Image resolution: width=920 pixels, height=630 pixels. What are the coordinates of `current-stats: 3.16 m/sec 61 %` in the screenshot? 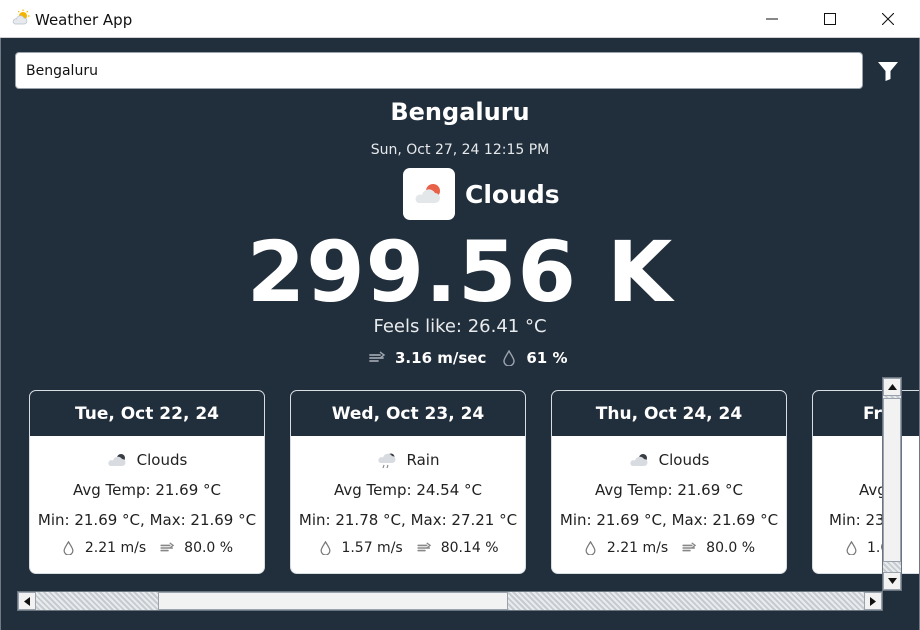 It's located at (468, 358).